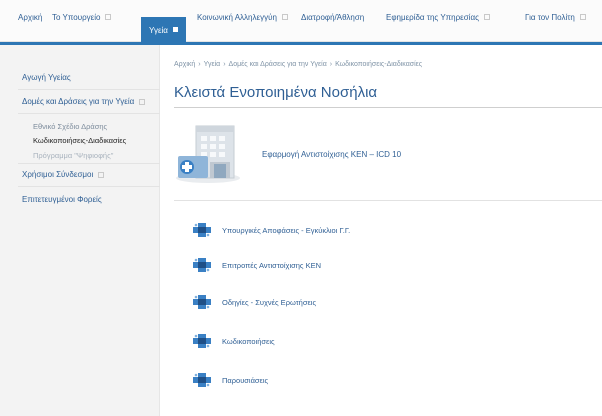  Describe the element at coordinates (379, 64) in the screenshot. I see `breadcrumb-current: Κωδικοποιήσεις-Διαδικασίες` at that location.